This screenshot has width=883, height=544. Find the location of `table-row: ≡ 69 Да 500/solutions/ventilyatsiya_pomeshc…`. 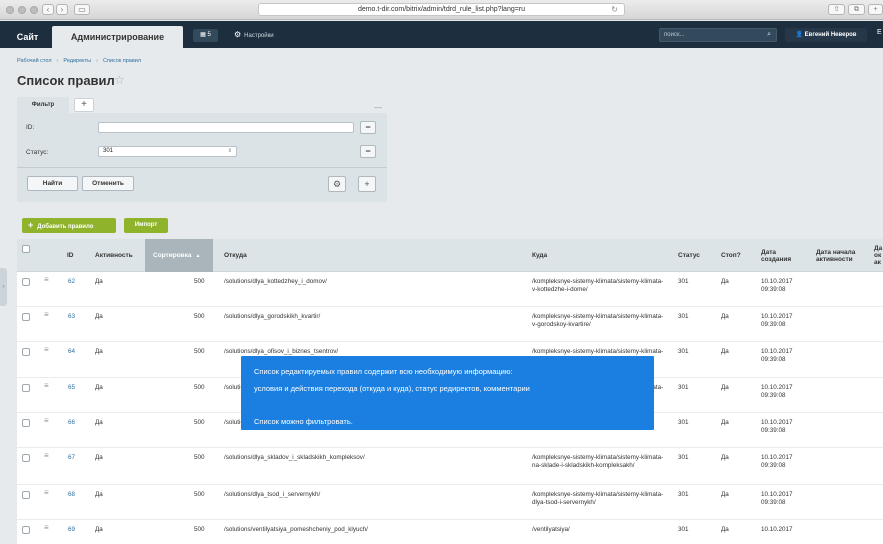

table-row: ≡ 69 Да 500/solutions/ventilyatsiya_pomeshc… is located at coordinates (450, 532).